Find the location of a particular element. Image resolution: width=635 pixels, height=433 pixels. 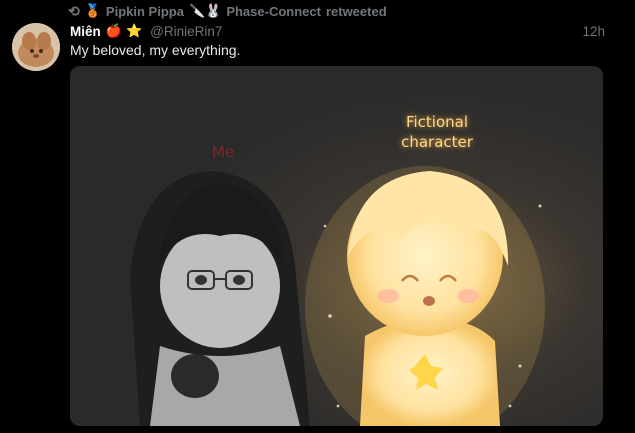

retweet-icon: ⟲ is located at coordinates (74, 10).